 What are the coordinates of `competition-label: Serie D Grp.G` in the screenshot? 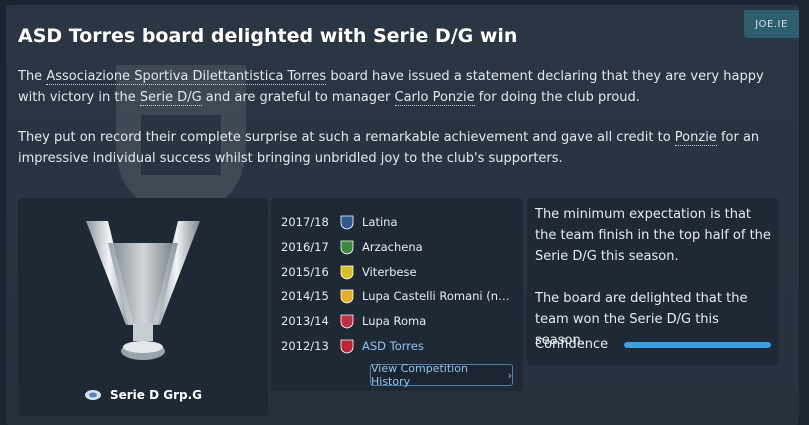 It's located at (143, 395).